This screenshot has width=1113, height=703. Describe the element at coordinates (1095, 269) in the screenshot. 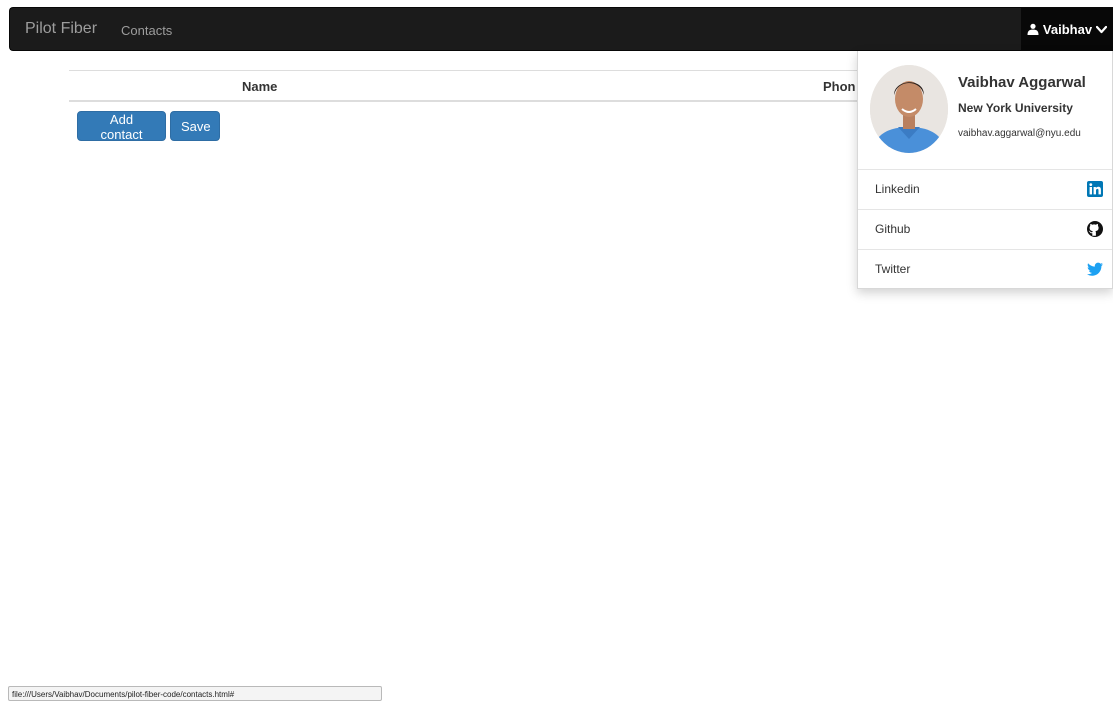

I see `twitter-icon` at that location.